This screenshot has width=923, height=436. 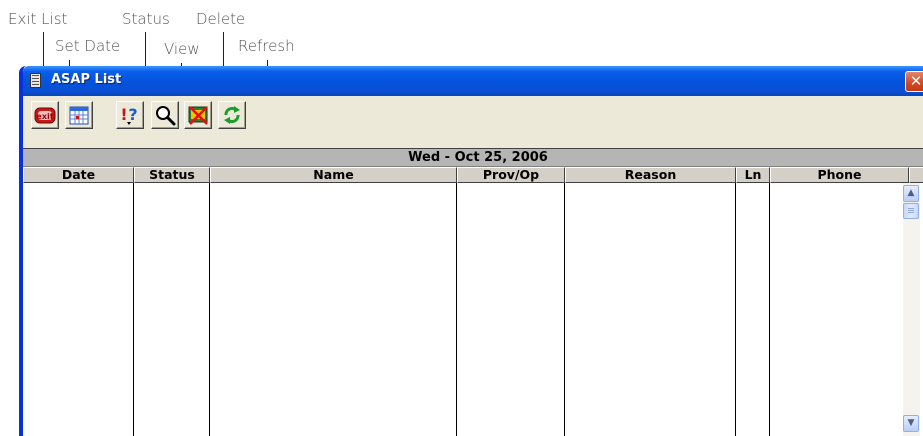 I want to click on refresh-button, so click(x=232, y=115).